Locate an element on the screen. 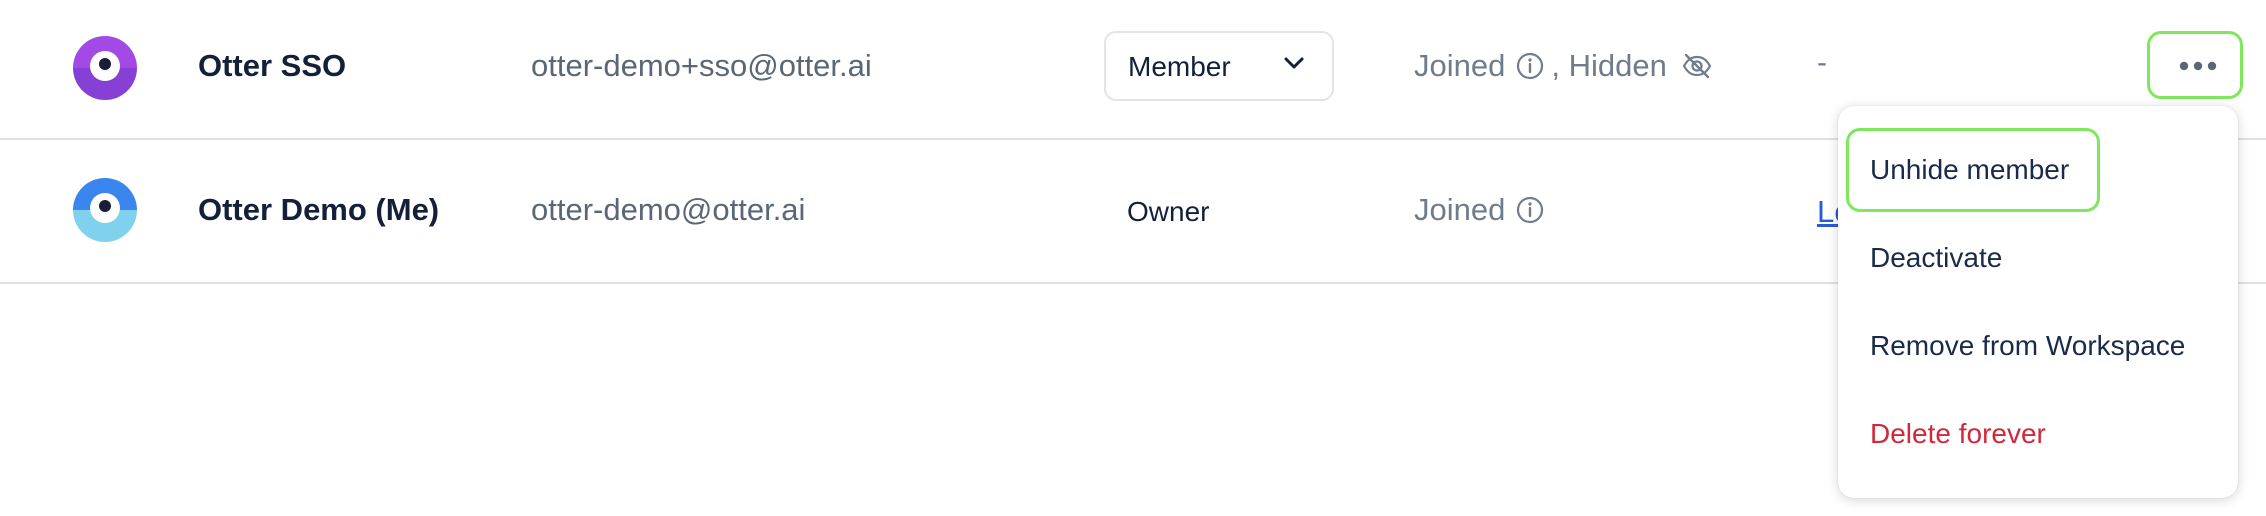 Image resolution: width=2266 pixels, height=516 pixels. member-status: Joined is located at coordinates (1482, 210).